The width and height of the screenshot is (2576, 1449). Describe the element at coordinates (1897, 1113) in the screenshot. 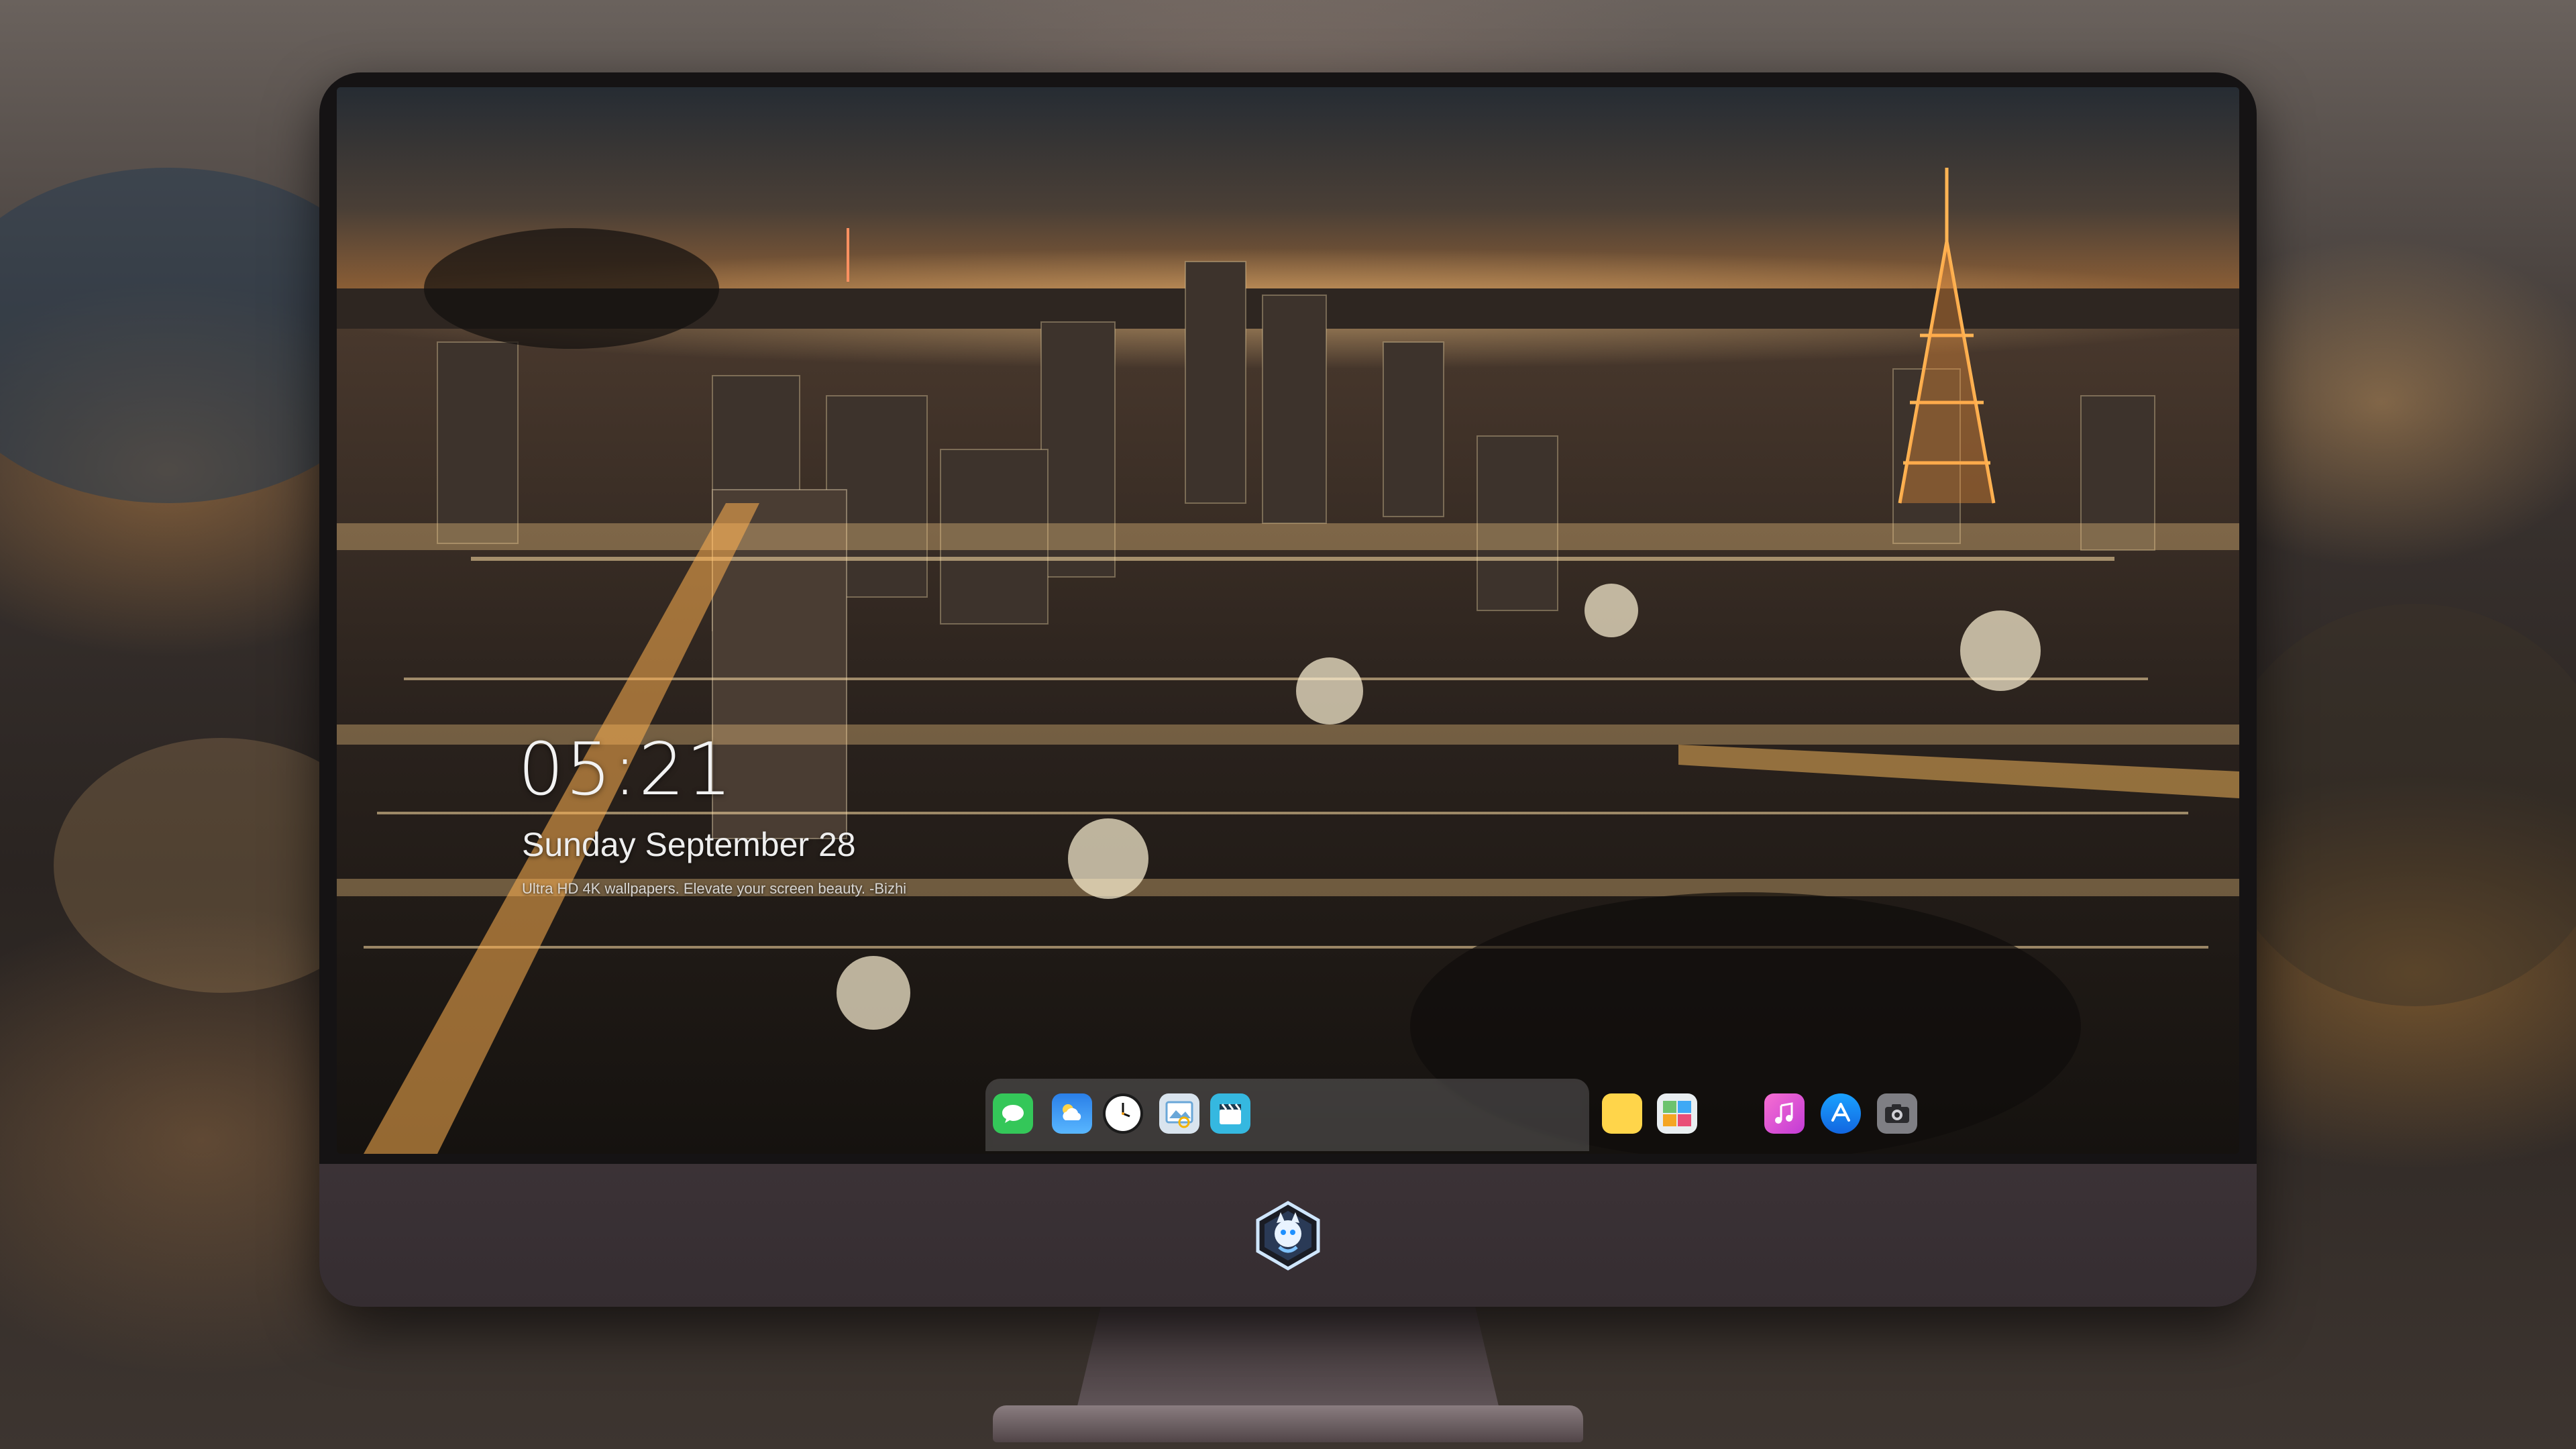

I see `camera-icon` at that location.